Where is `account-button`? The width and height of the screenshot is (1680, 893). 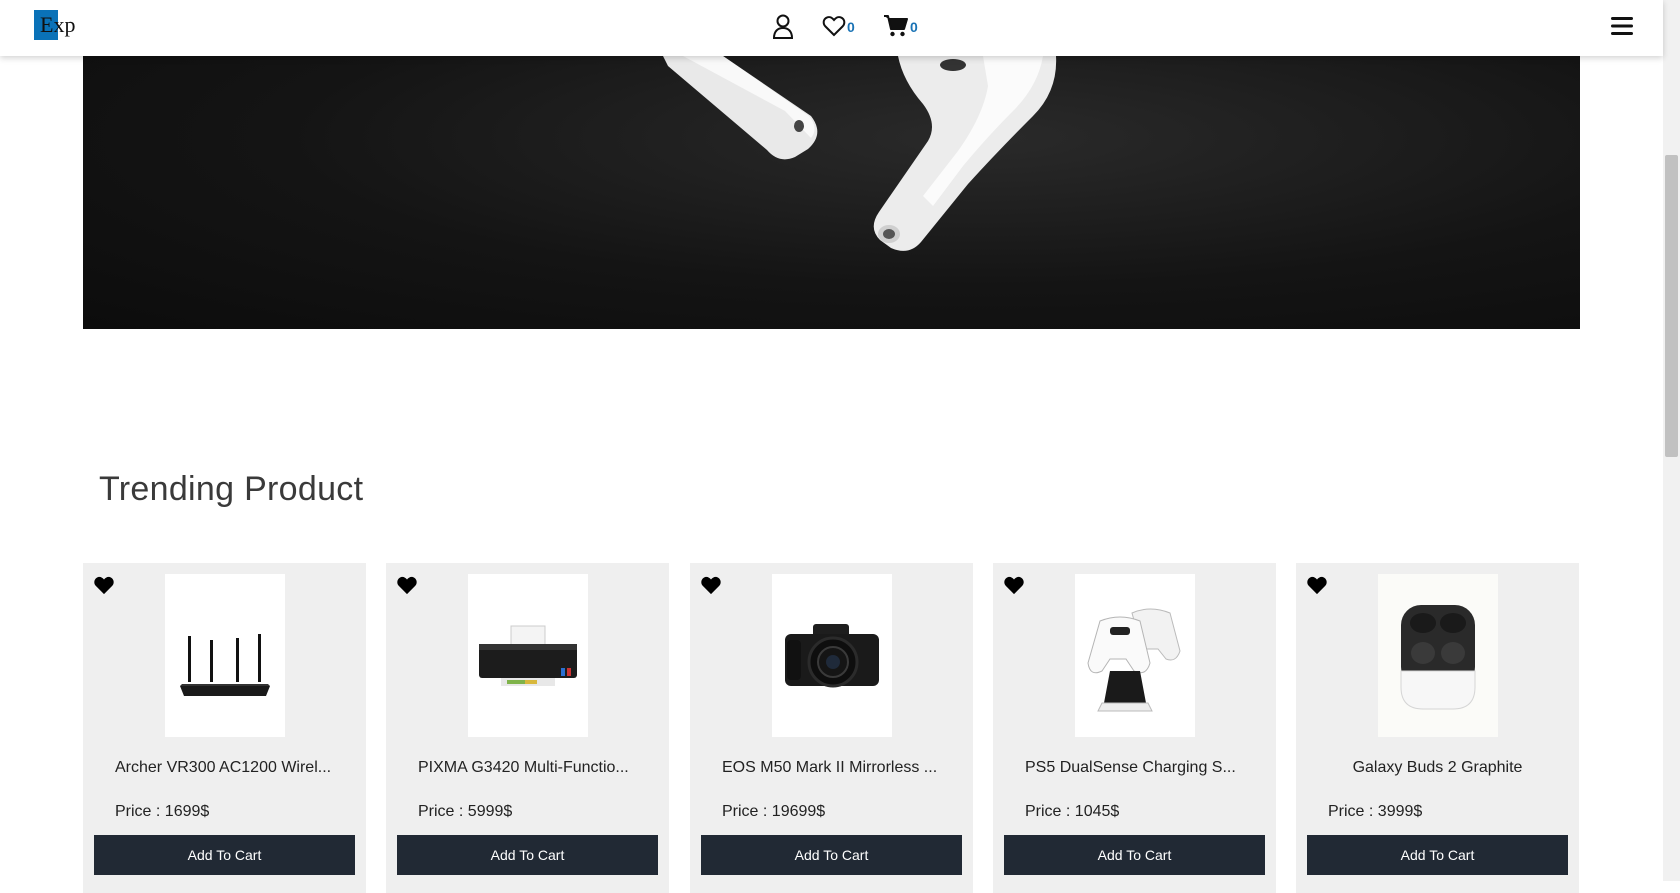
account-button is located at coordinates (783, 27).